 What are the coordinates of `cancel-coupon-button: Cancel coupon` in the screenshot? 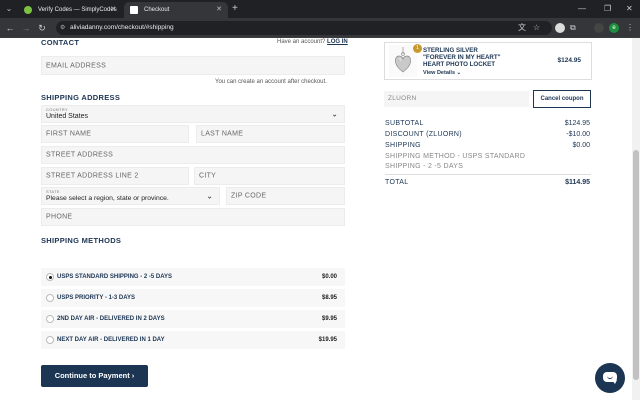 It's located at (562, 99).